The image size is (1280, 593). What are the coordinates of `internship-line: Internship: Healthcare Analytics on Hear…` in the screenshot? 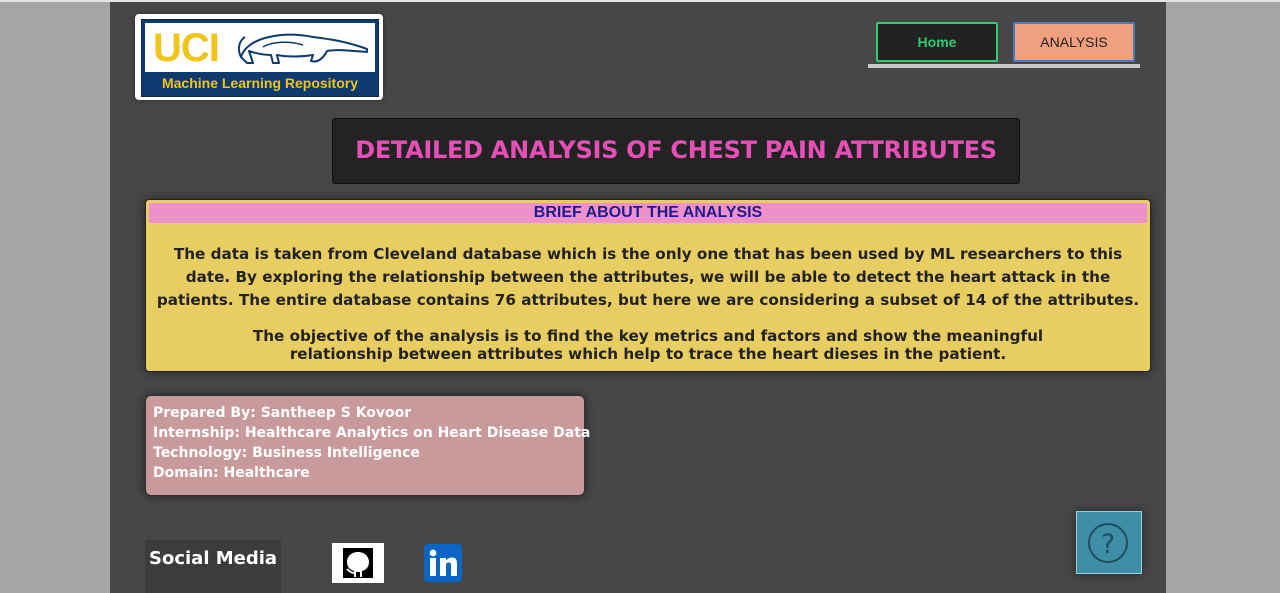 It's located at (372, 433).